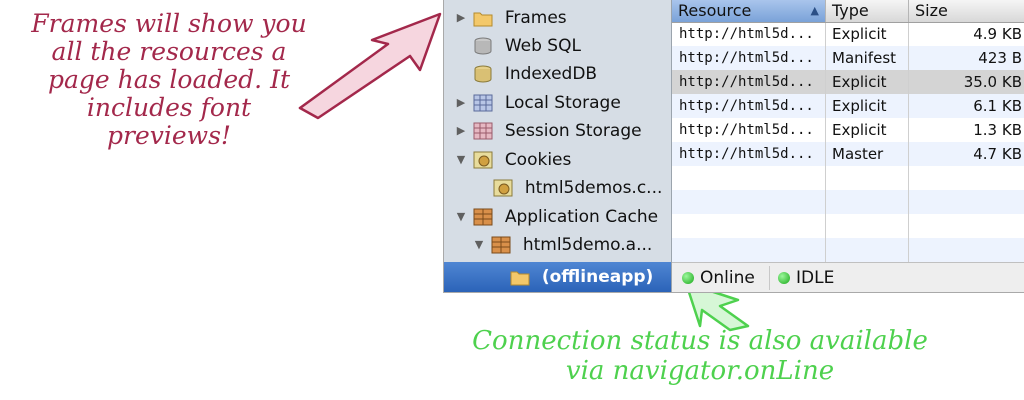  What do you see at coordinates (867, 11) in the screenshot?
I see `column-header-type: Type` at bounding box center [867, 11].